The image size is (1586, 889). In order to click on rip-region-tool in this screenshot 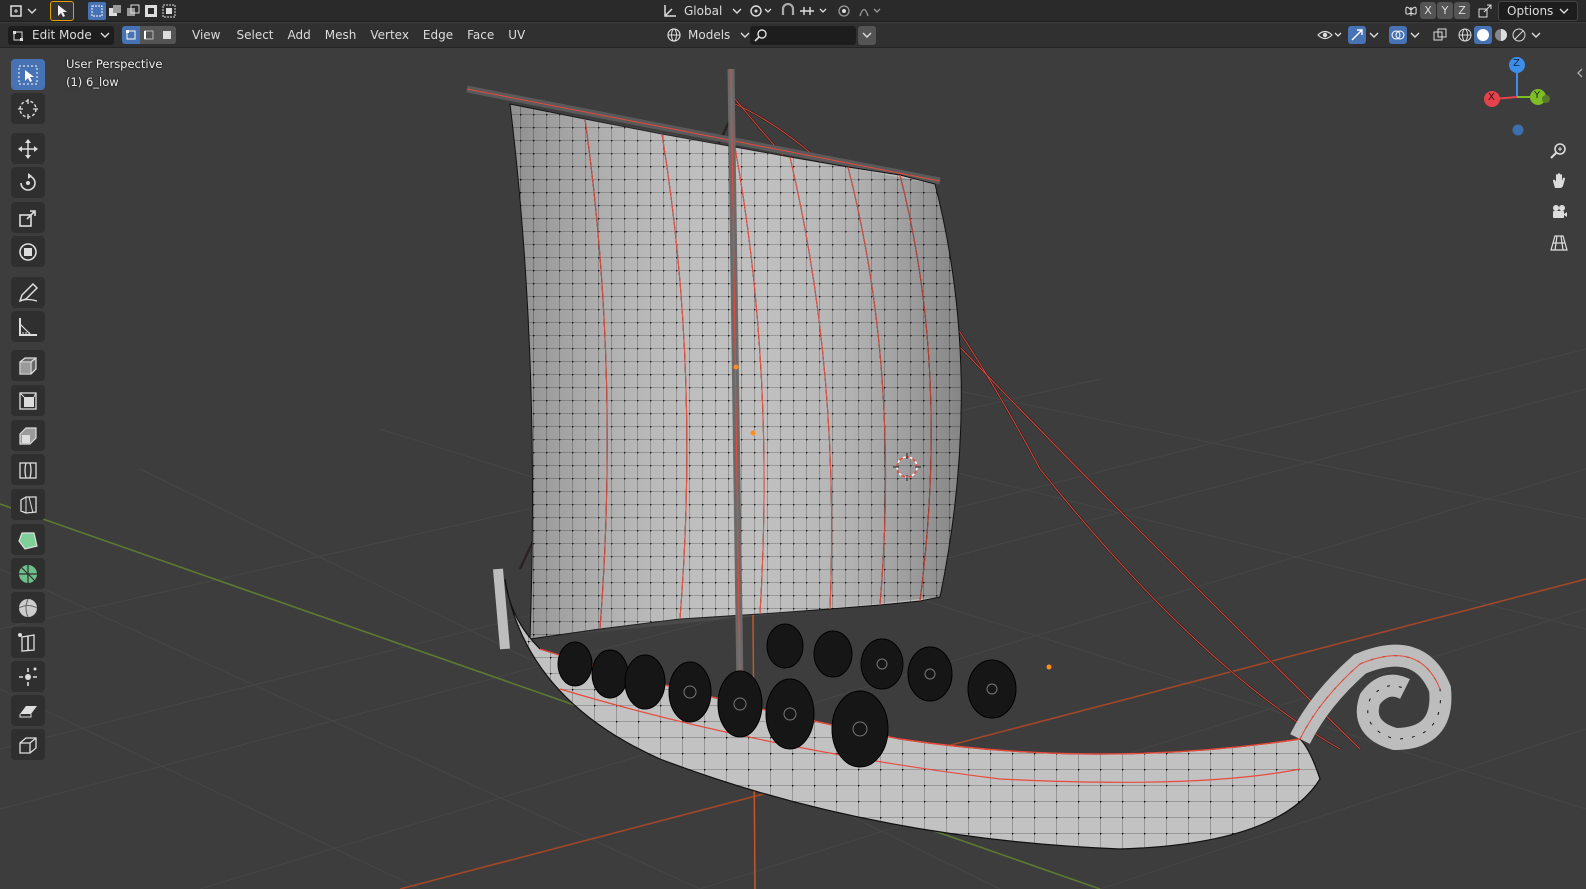, I will do `click(28, 744)`.